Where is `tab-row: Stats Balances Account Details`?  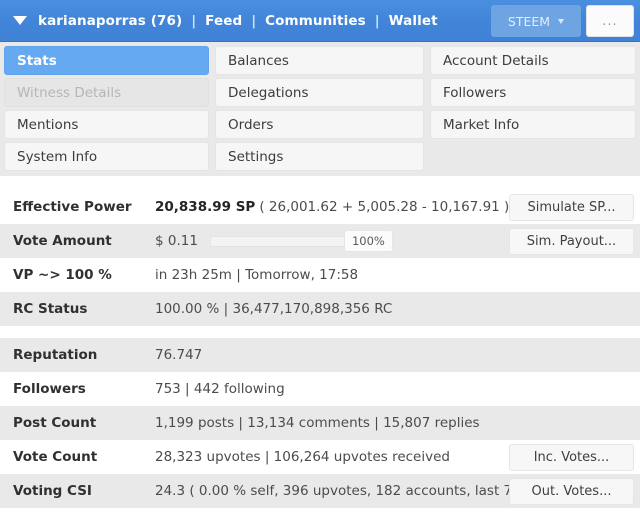
tab-row: Stats Balances Account Details is located at coordinates (320, 60).